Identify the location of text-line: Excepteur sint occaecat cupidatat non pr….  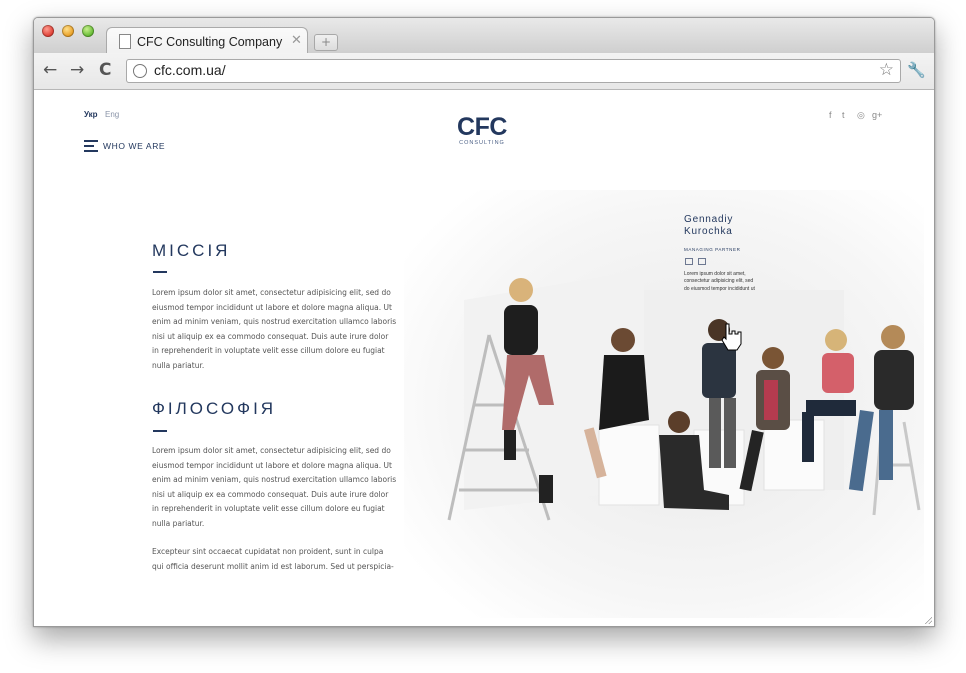
(268, 551).